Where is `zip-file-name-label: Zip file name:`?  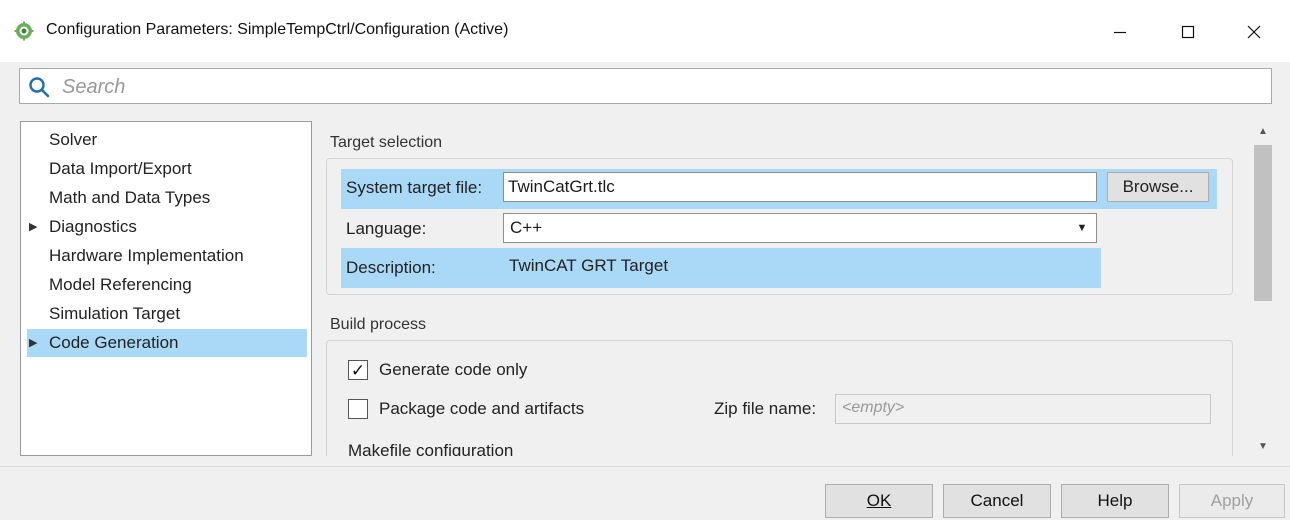 zip-file-name-label: Zip file name: is located at coordinates (765, 408).